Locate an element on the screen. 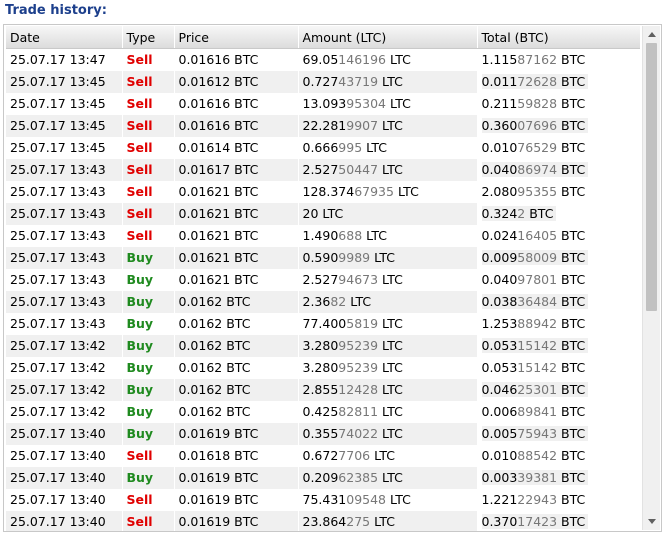  total-digits: 0.009 is located at coordinates (499, 257).